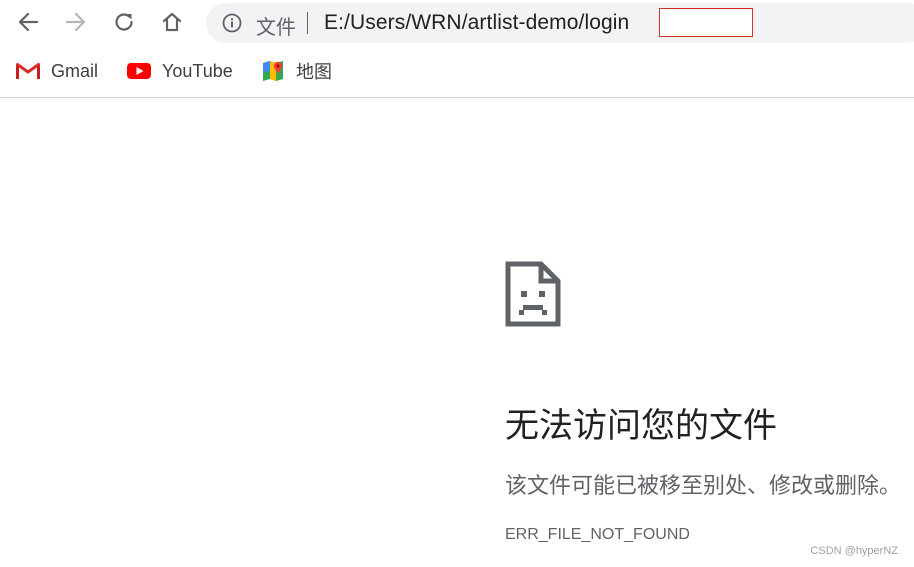 Image resolution: width=914 pixels, height=567 pixels. I want to click on url-scheme-label: 文件, so click(276, 27).